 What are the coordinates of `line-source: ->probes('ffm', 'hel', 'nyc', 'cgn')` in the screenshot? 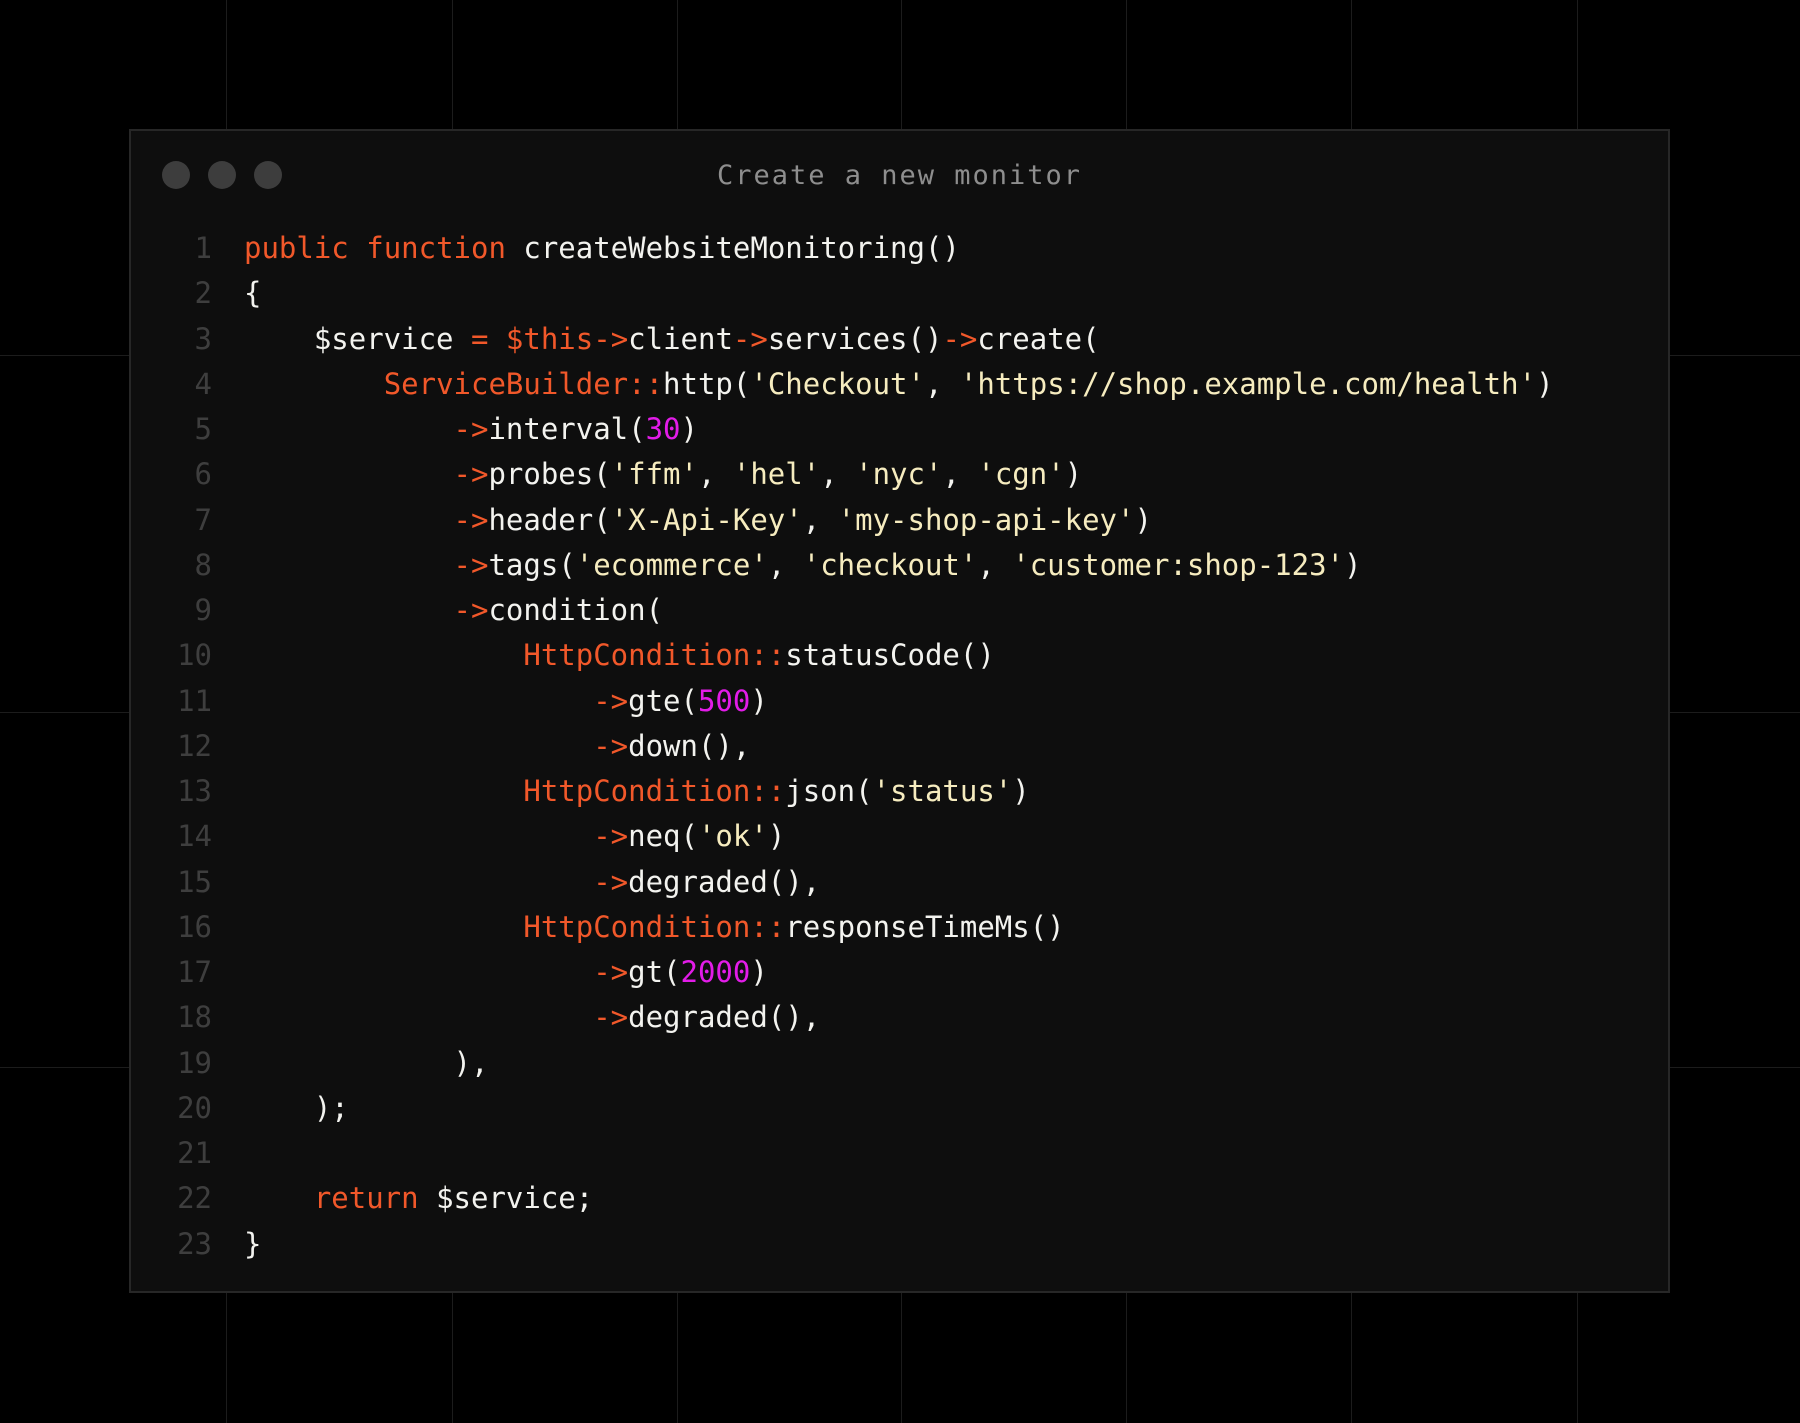 It's located at (663, 474).